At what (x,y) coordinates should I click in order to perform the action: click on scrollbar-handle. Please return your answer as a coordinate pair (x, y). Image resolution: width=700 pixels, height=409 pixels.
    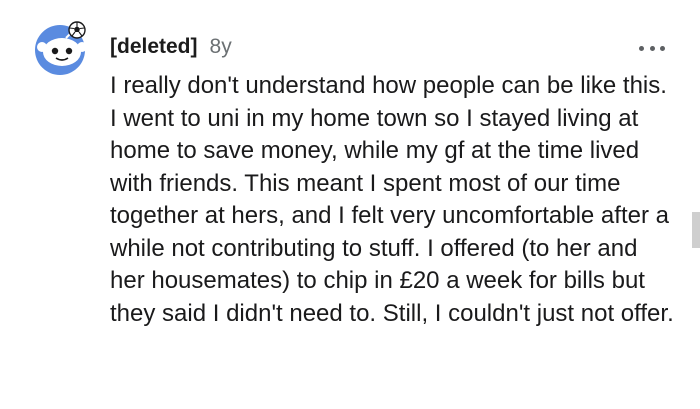
    Looking at the image, I should click on (696, 230).